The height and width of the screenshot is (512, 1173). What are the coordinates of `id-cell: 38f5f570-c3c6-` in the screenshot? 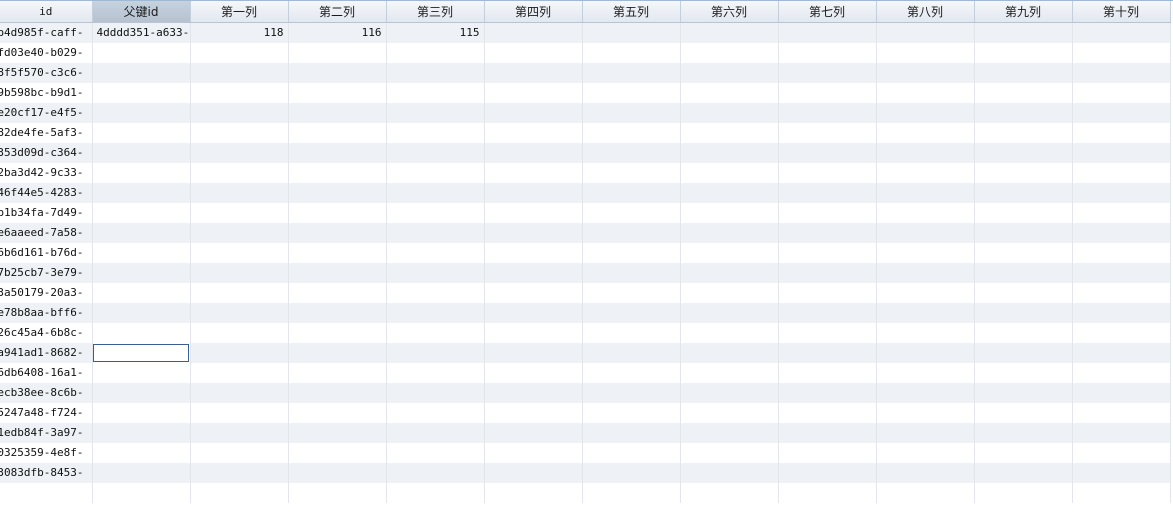 It's located at (46, 73).